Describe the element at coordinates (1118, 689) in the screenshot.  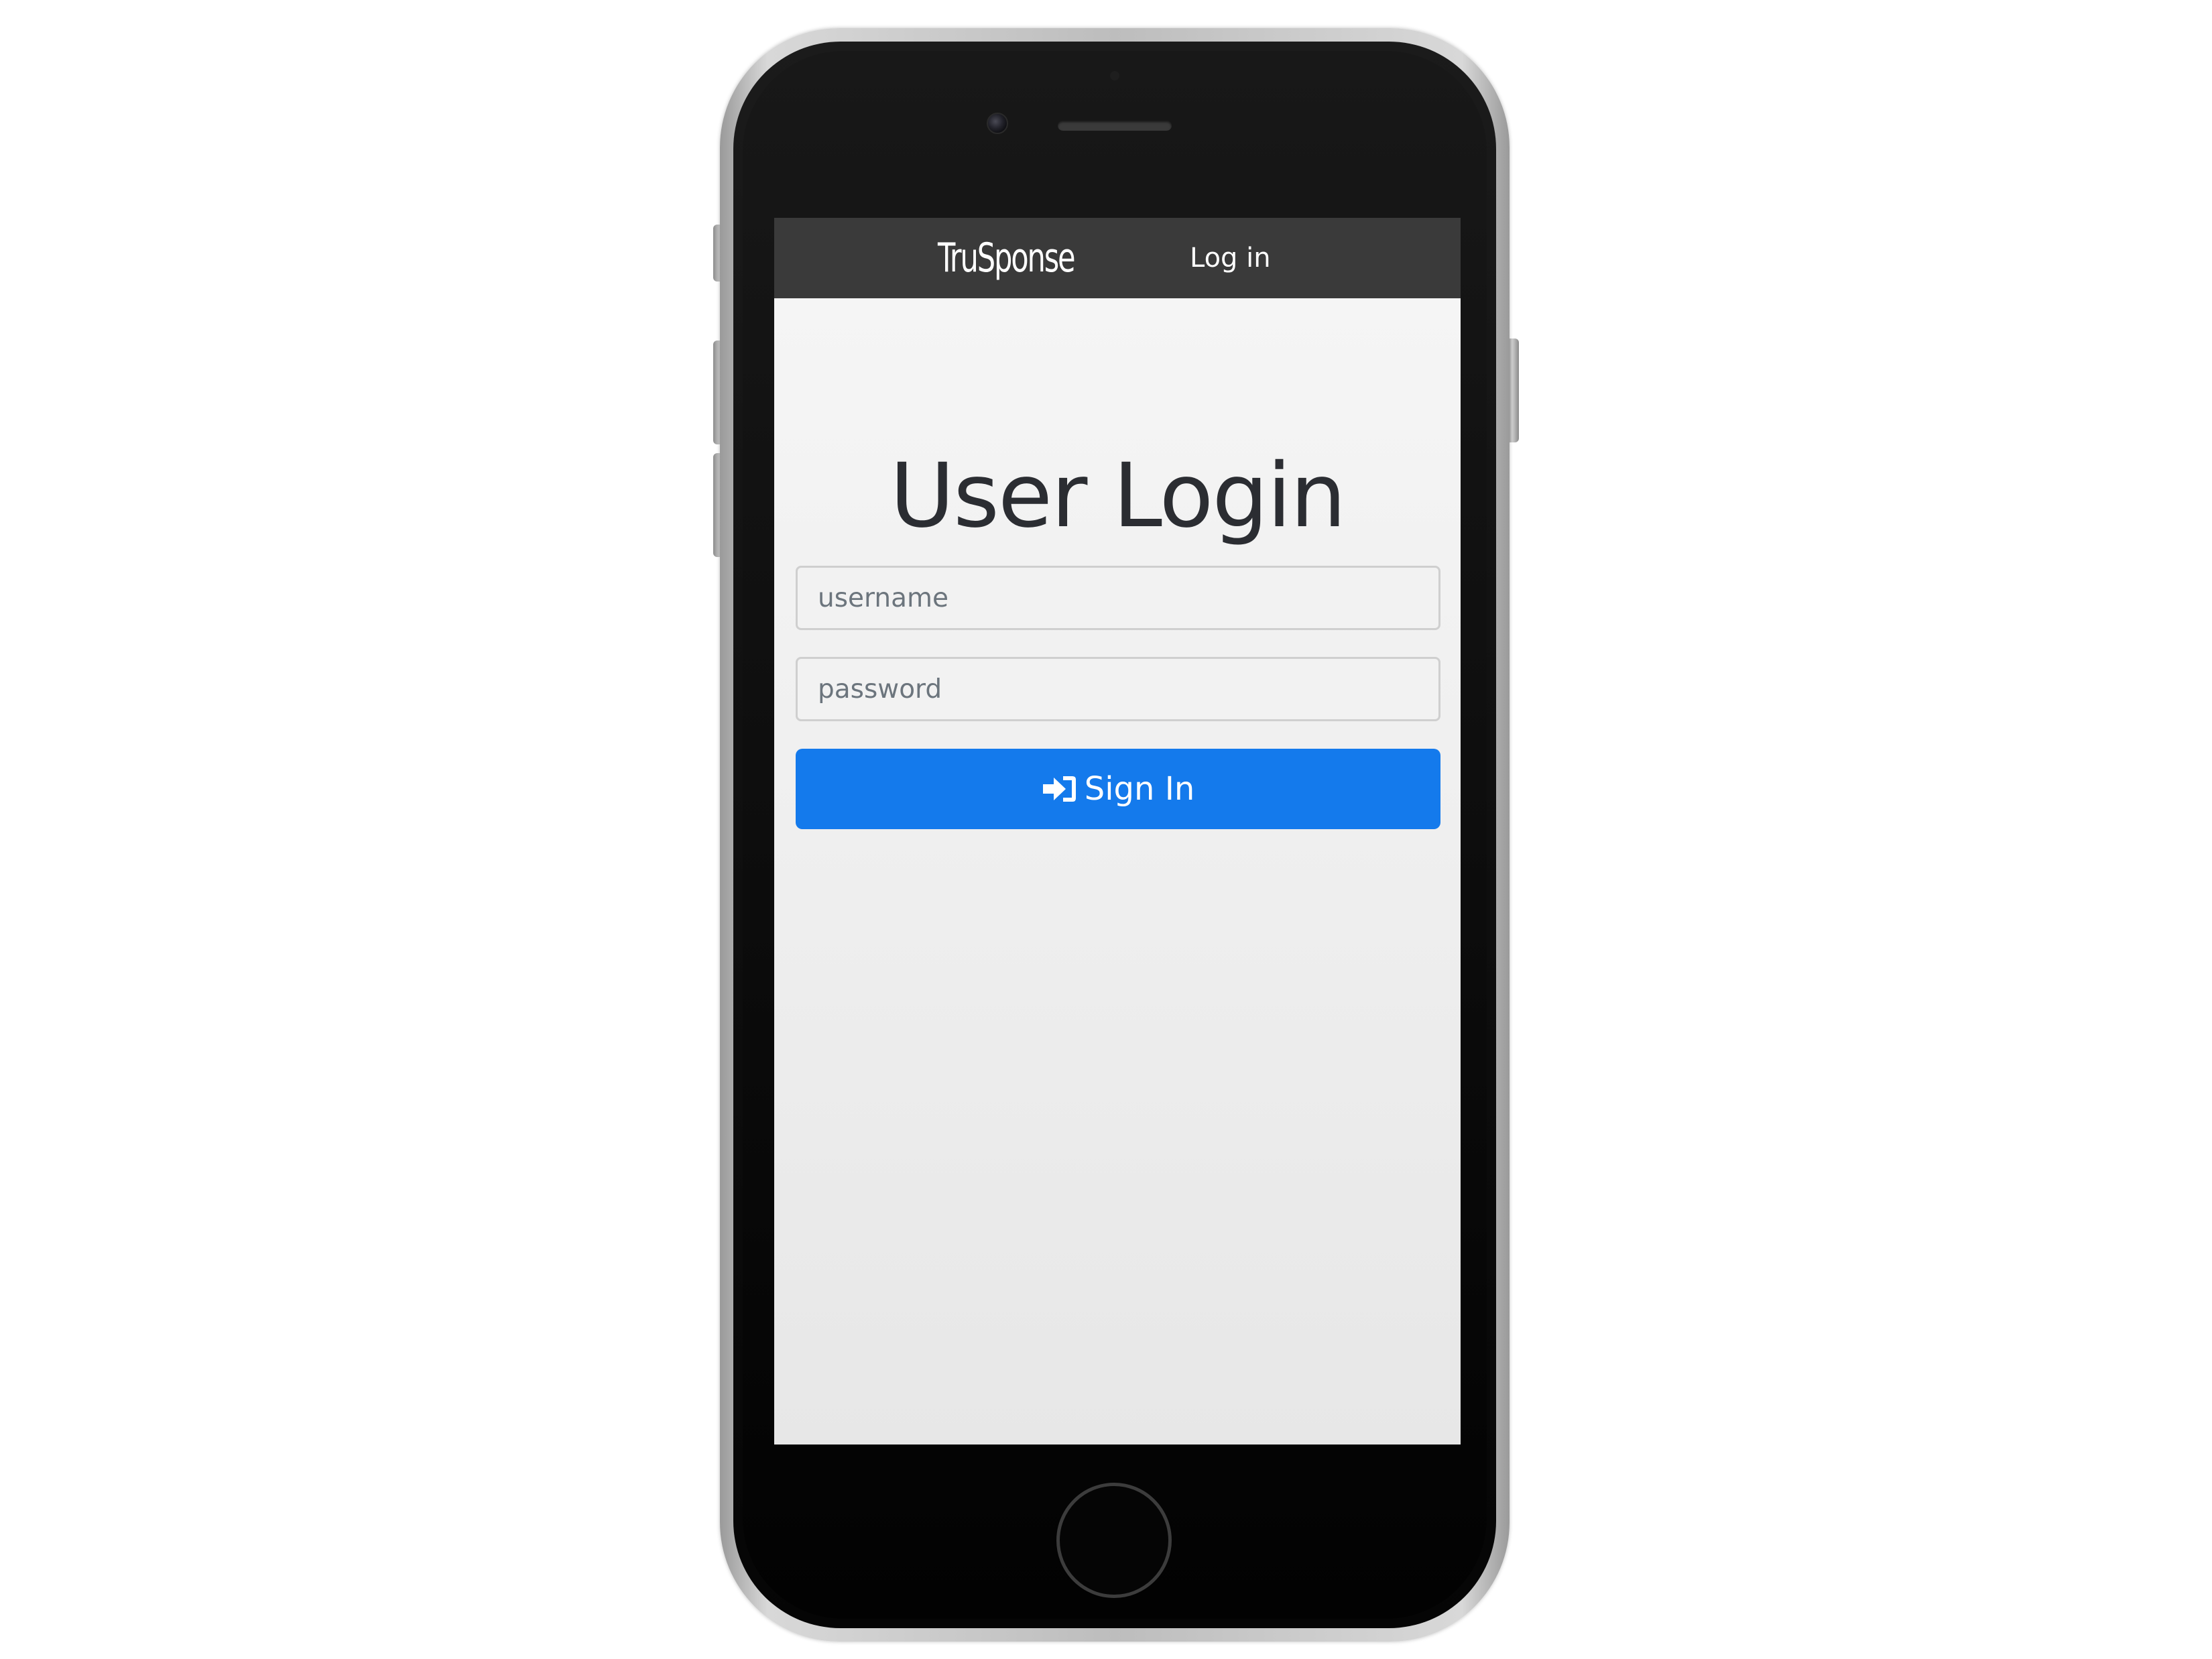
I see `password-input` at that location.